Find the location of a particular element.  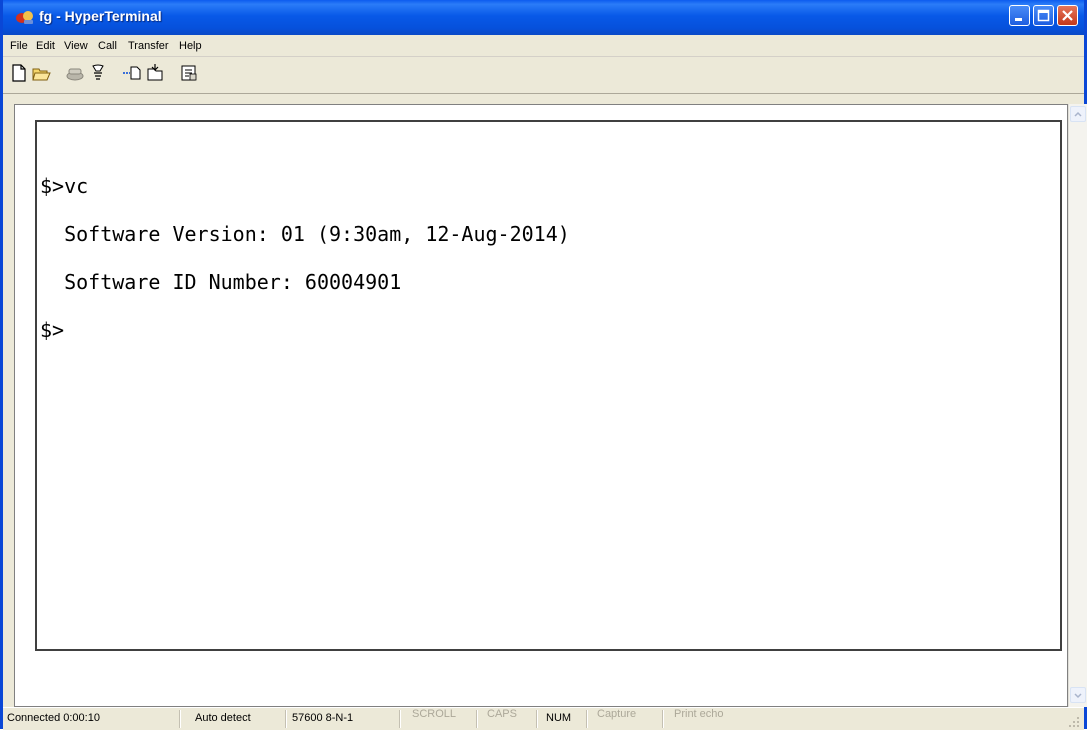

menu-call: Call is located at coordinates (107, 46).